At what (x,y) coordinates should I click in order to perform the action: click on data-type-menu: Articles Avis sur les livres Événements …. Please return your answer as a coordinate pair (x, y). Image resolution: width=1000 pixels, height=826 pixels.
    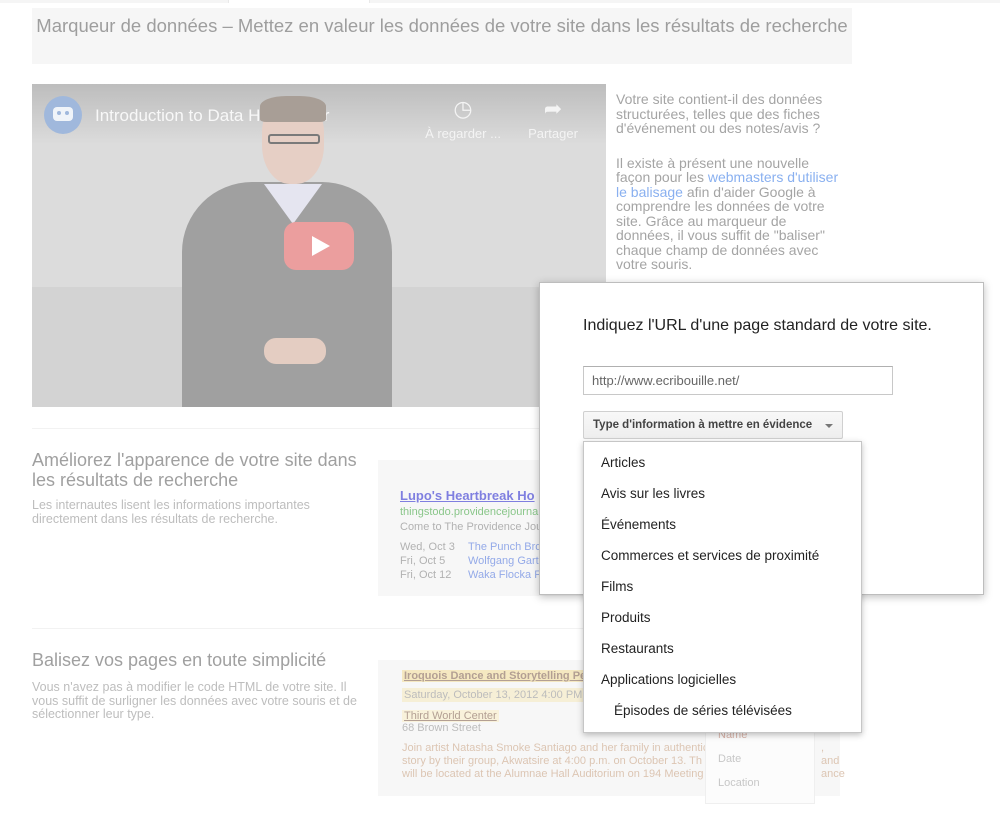
    Looking at the image, I should click on (722, 587).